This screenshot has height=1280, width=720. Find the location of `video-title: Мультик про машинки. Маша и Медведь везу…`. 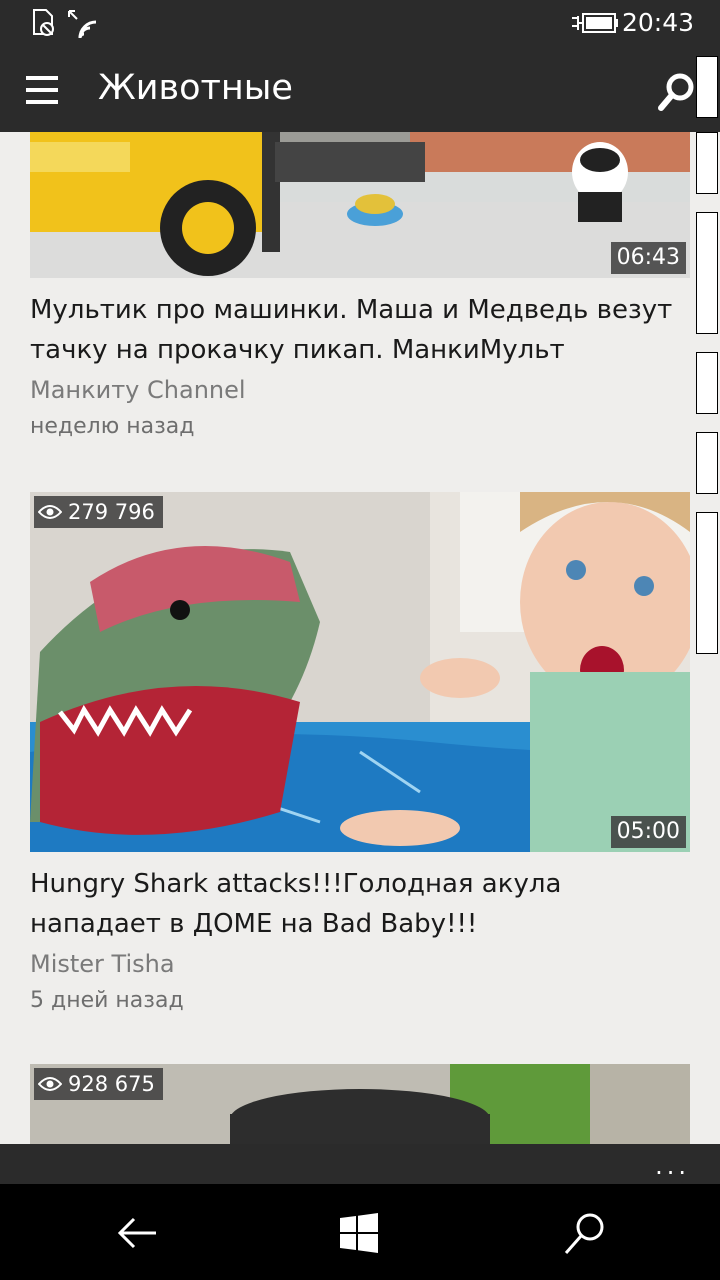

video-title: Мультик про машинки. Маша и Медведь везу… is located at coordinates (360, 330).